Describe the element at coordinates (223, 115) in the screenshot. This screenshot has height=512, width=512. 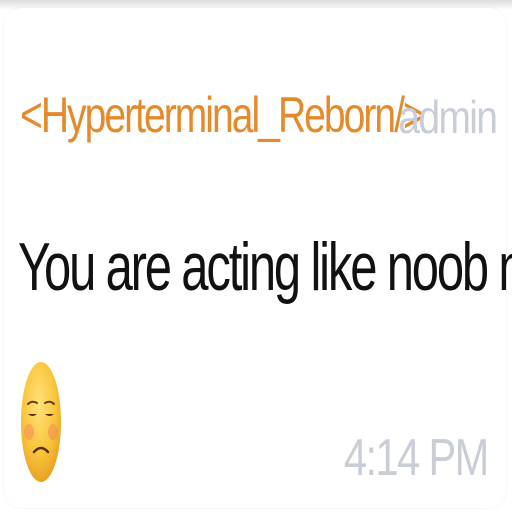
I see `sender-name: <Hyperterminal_Reborn/>` at that location.